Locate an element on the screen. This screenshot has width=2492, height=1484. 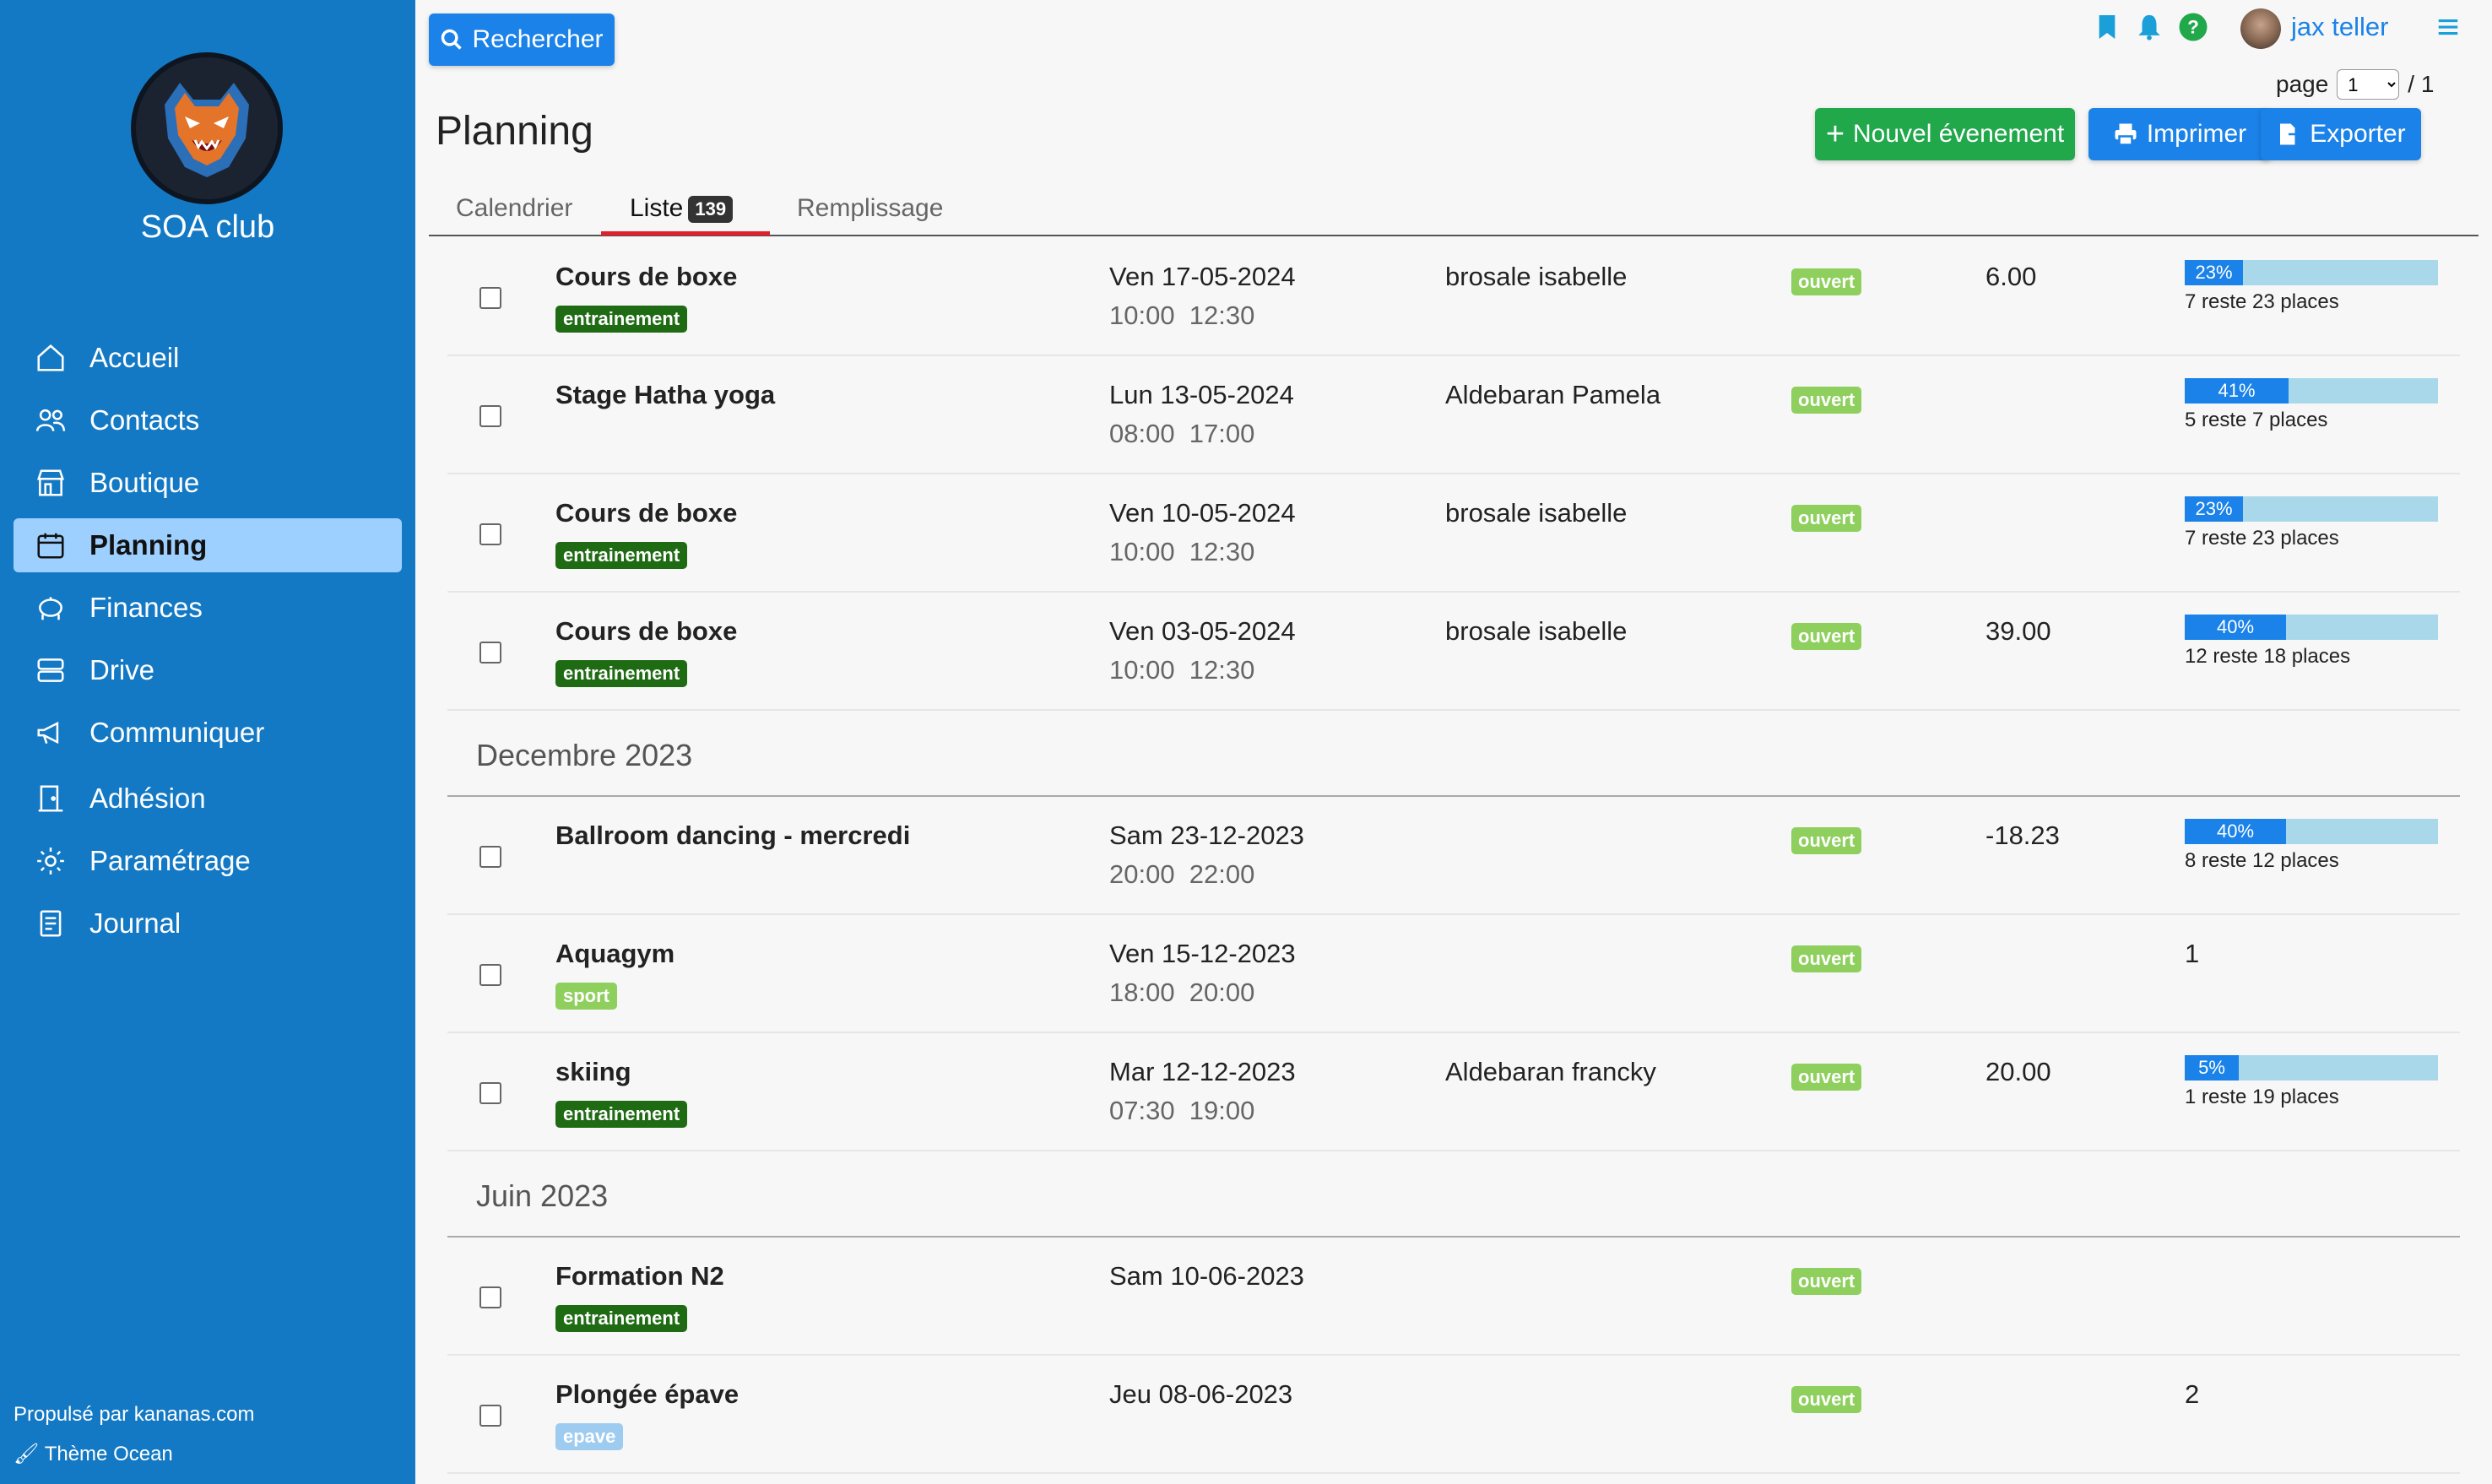
export-button: Exporter is located at coordinates (2341, 134).